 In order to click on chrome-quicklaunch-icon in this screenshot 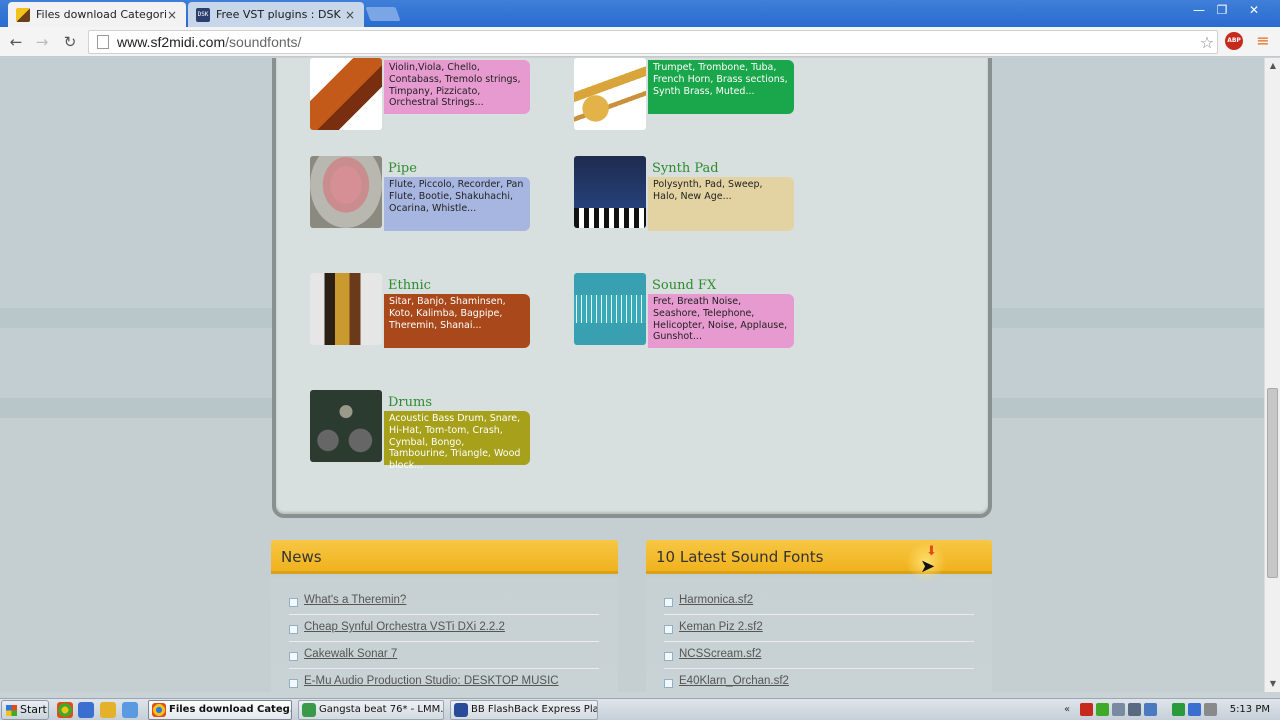, I will do `click(65, 710)`.